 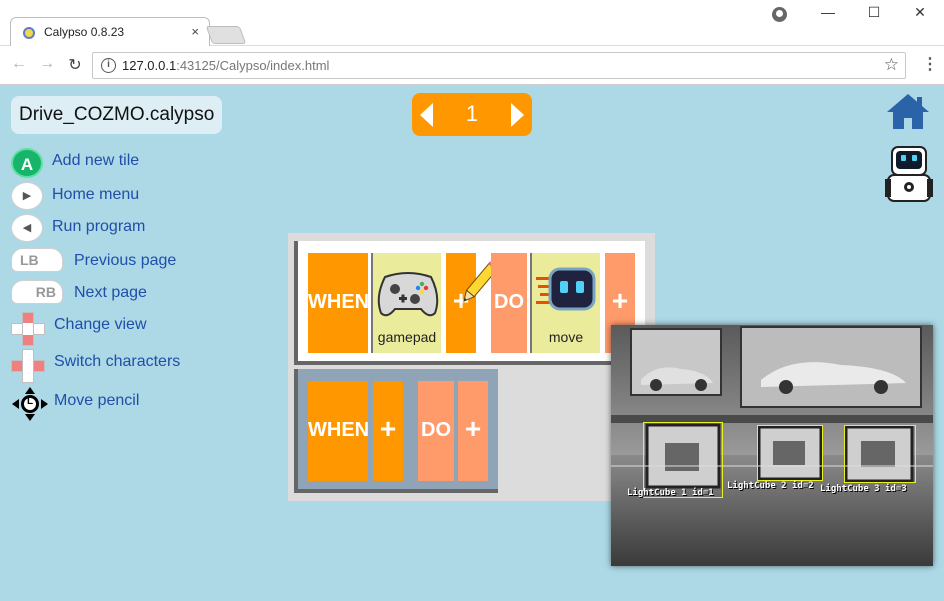 What do you see at coordinates (566, 337) in the screenshot?
I see `move-label: move` at bounding box center [566, 337].